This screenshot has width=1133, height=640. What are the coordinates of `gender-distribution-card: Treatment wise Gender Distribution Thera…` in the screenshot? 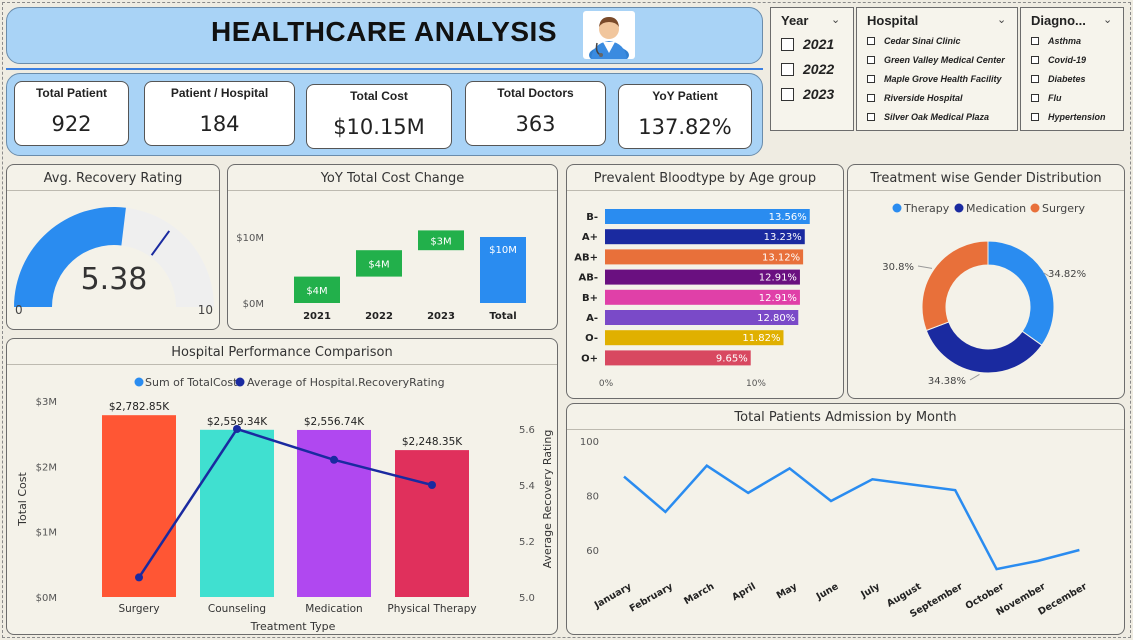 It's located at (986, 281).